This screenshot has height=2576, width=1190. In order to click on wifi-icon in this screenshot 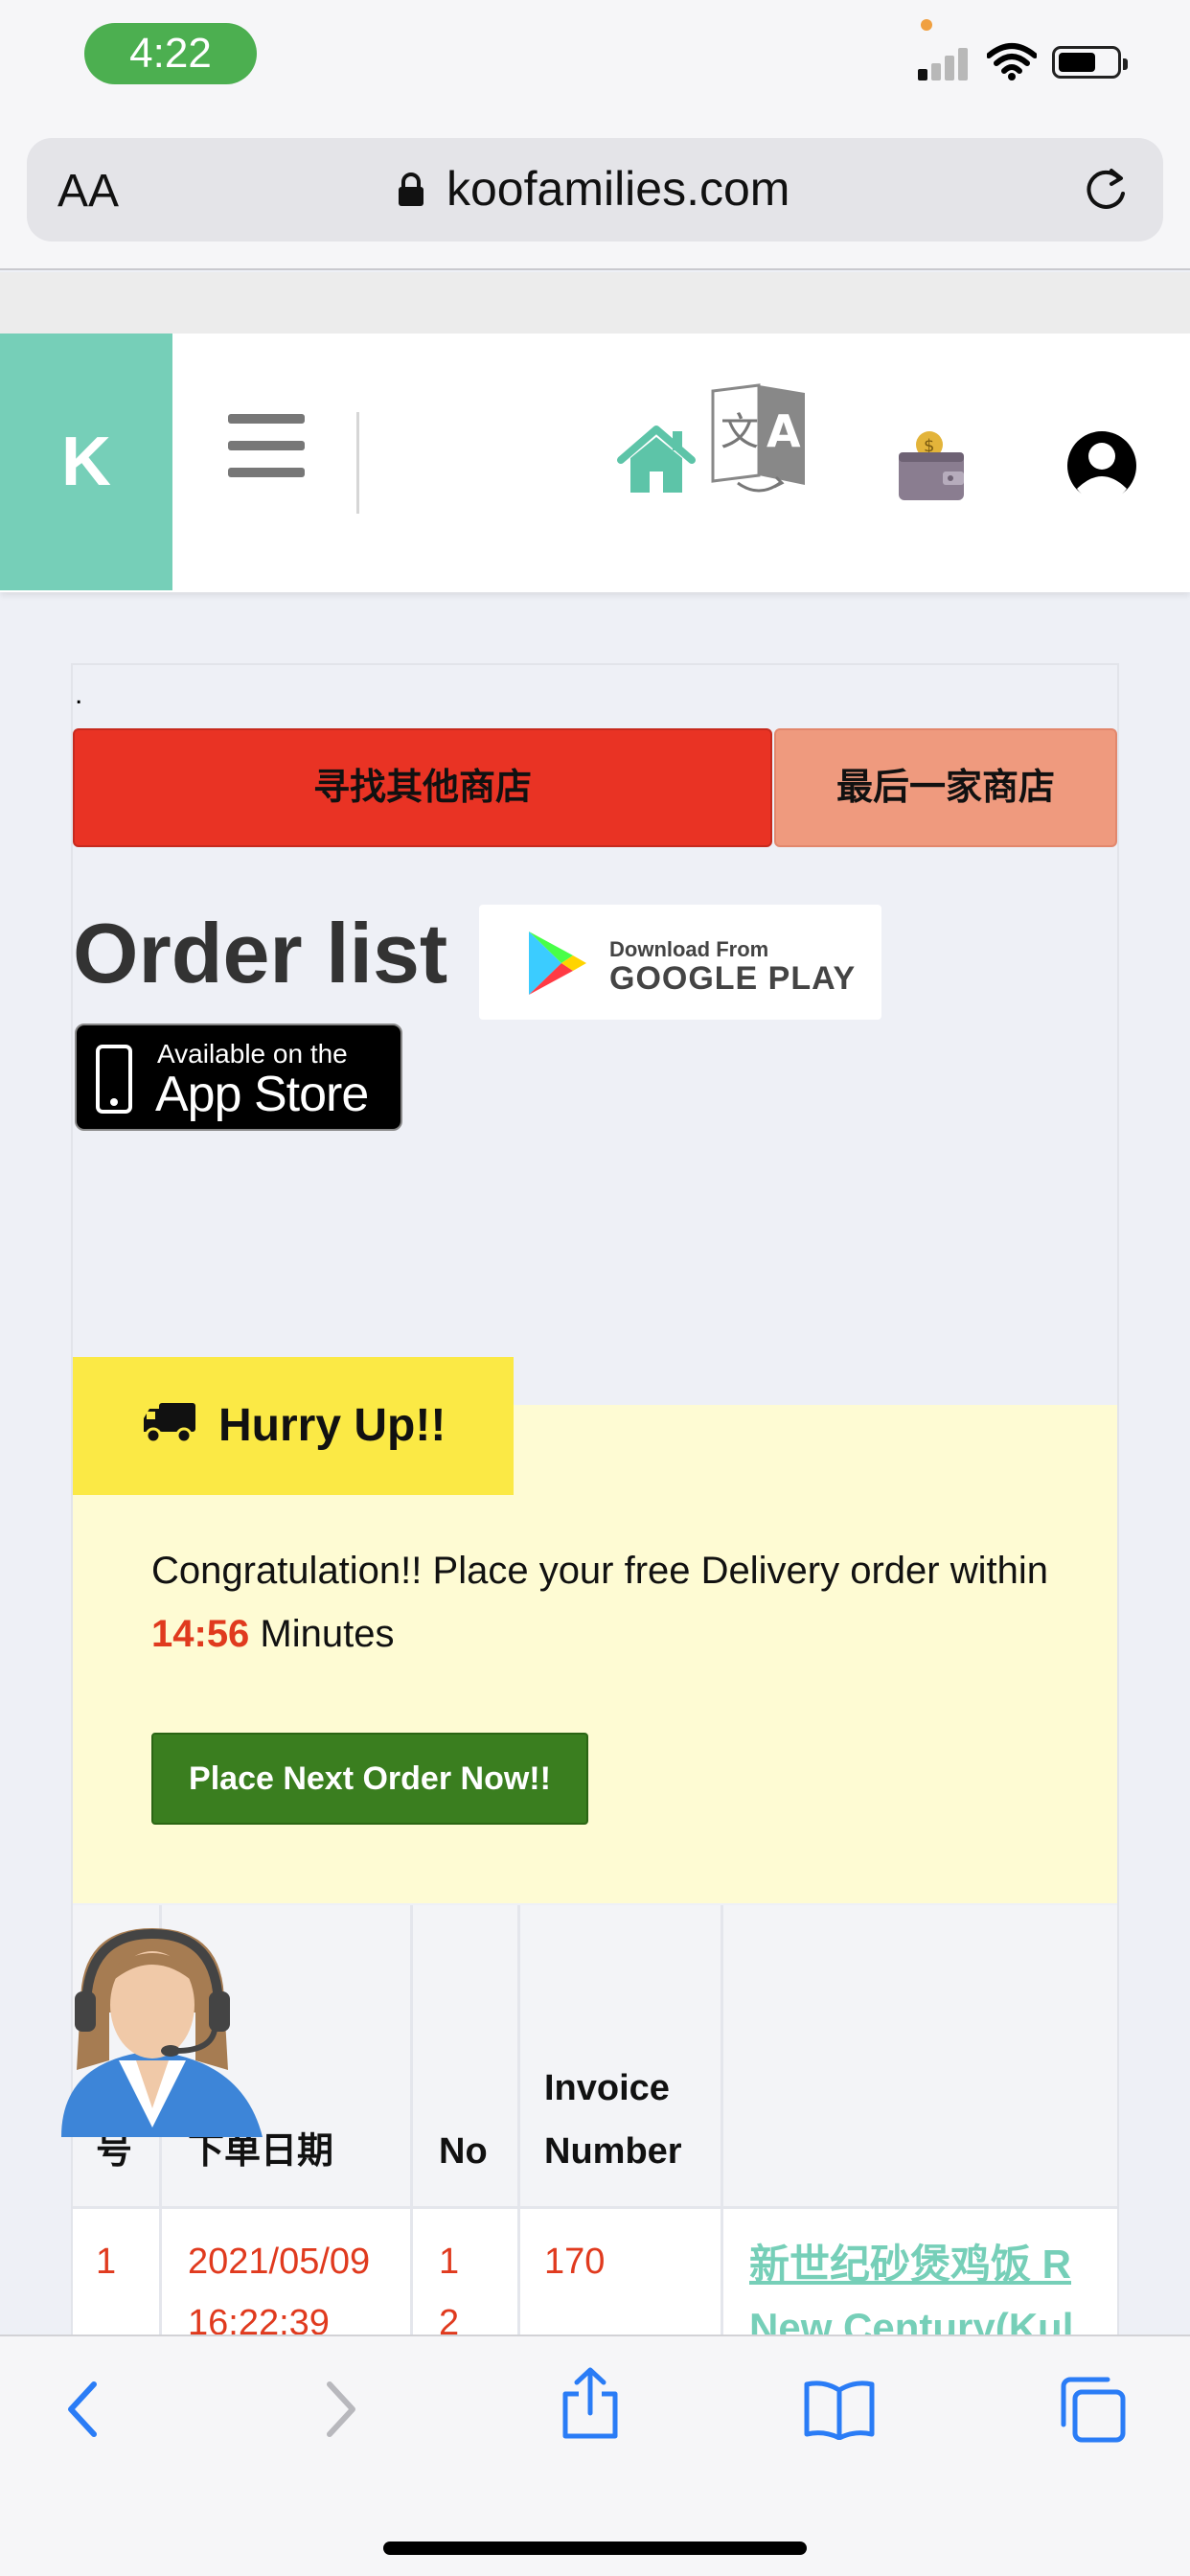, I will do `click(1012, 62)`.